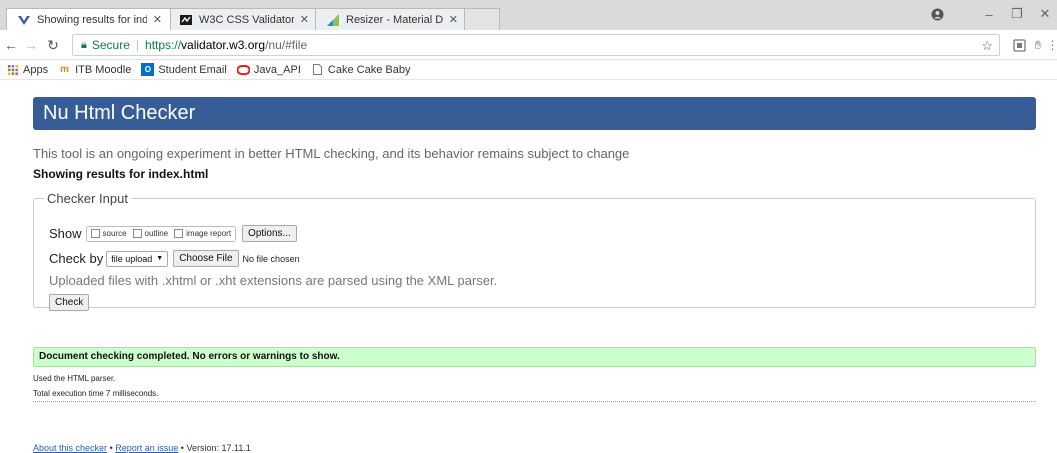  I want to click on tab-title: Showing results for index, so click(92, 19).